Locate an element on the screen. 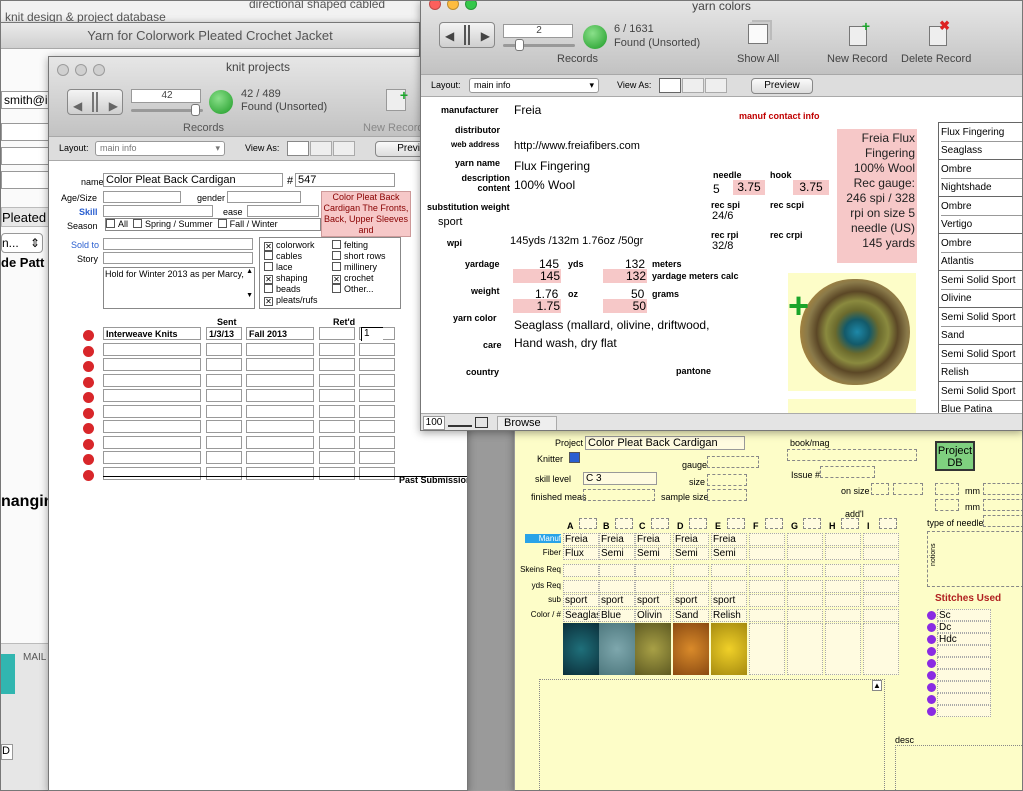 Image resolution: width=1023 pixels, height=791 pixels. yarn-name-value: Flux Fingering is located at coordinates (552, 166).